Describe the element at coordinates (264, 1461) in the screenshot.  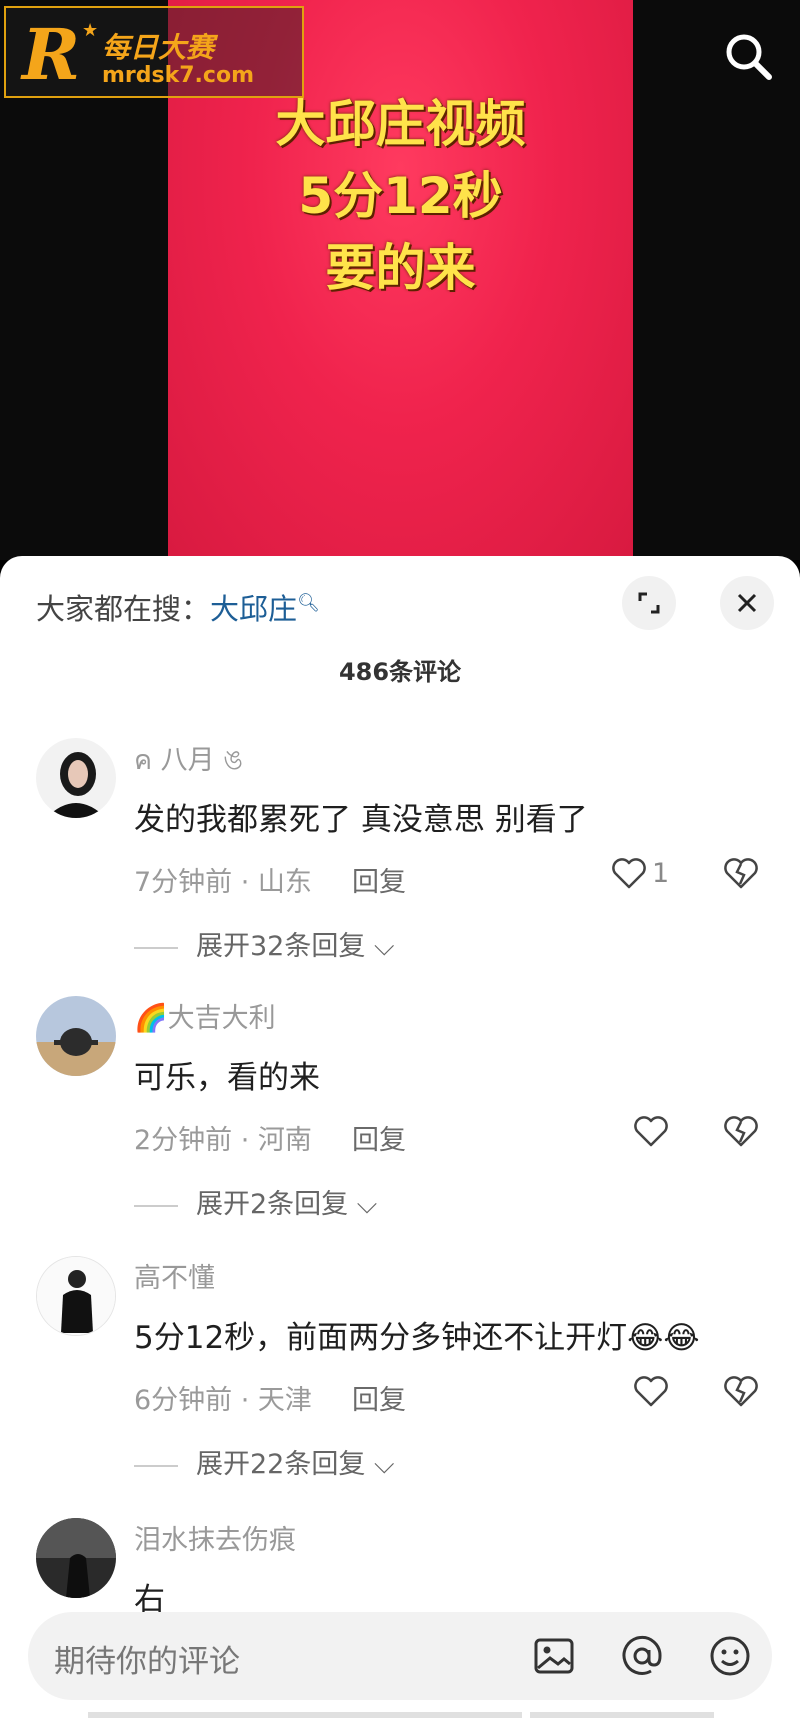
I see `expand-replies: 展开22条回复 ⌵` at that location.